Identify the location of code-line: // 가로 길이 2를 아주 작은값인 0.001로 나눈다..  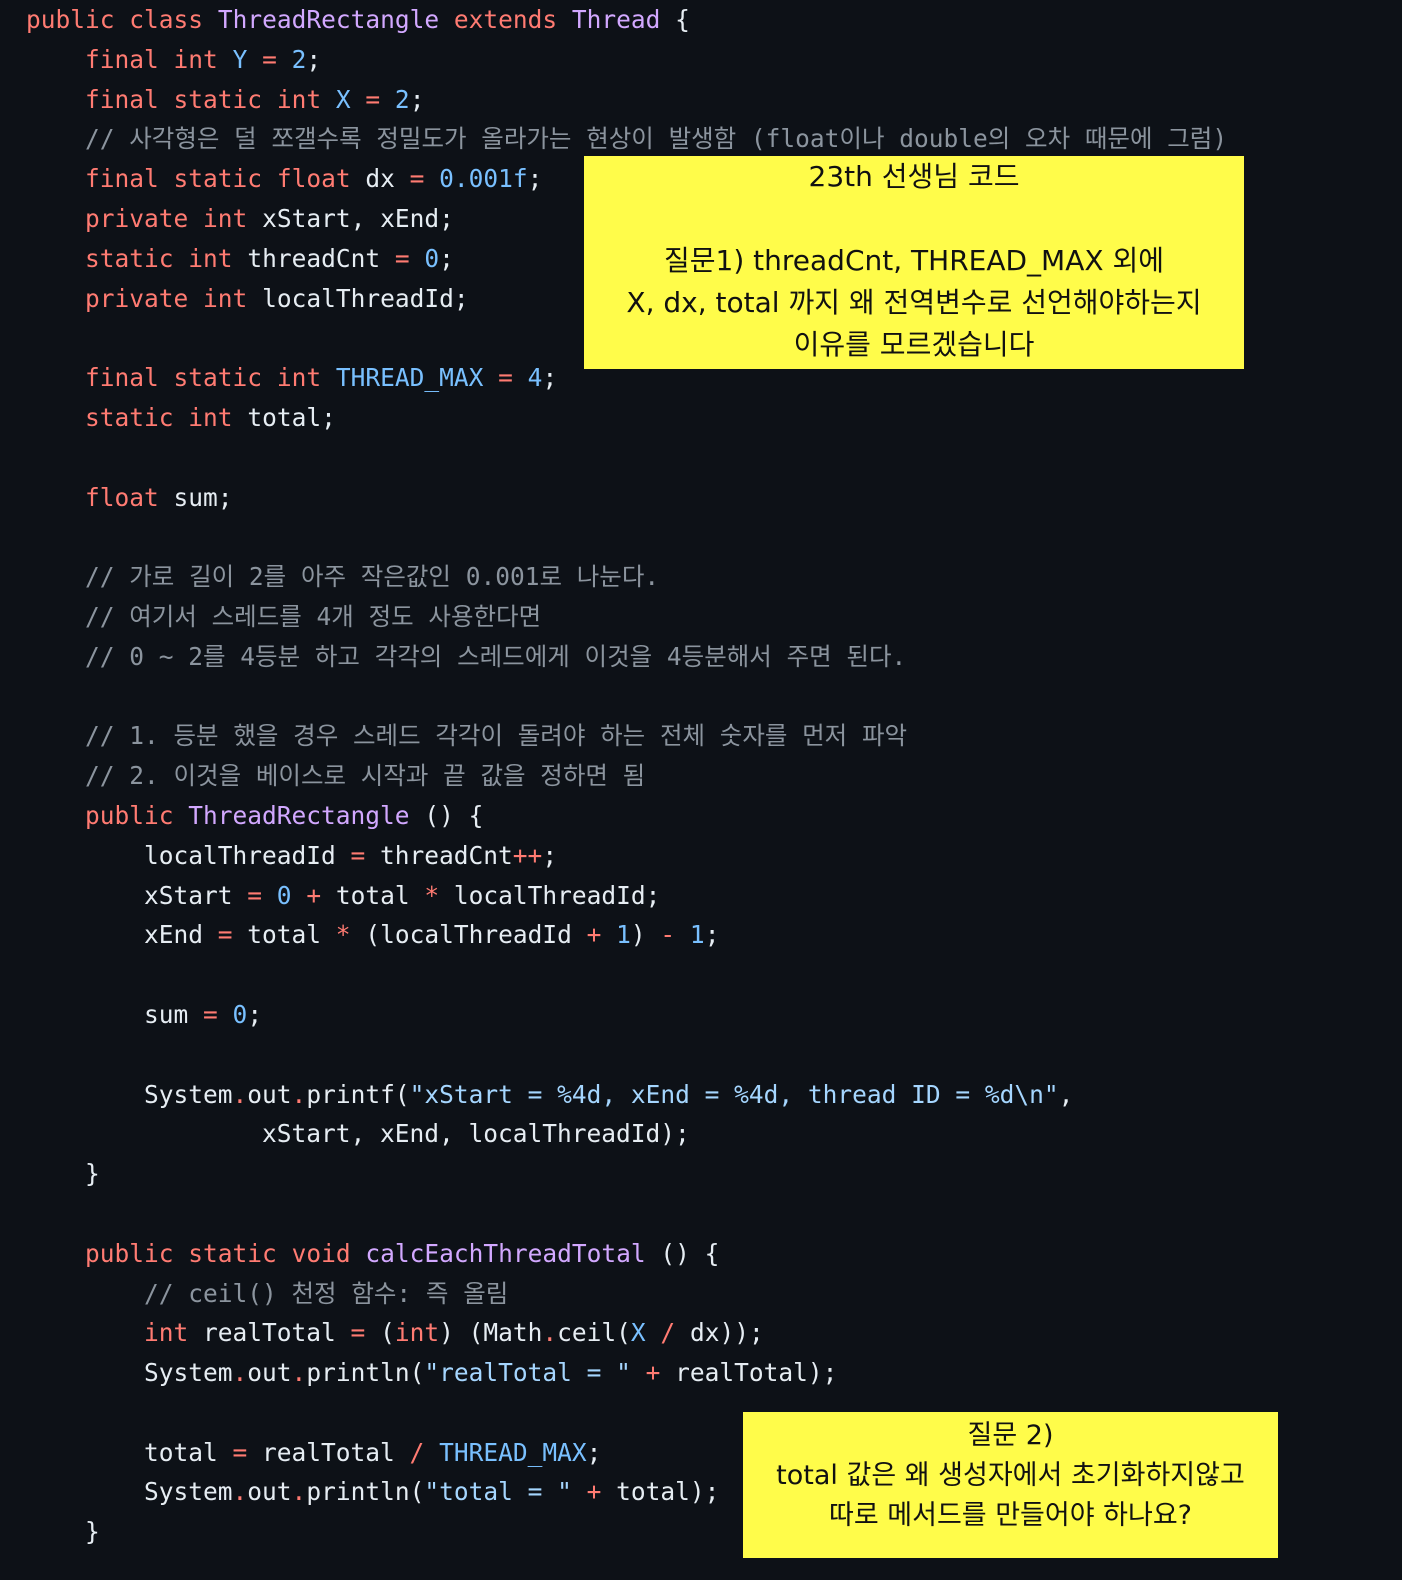
(372, 577).